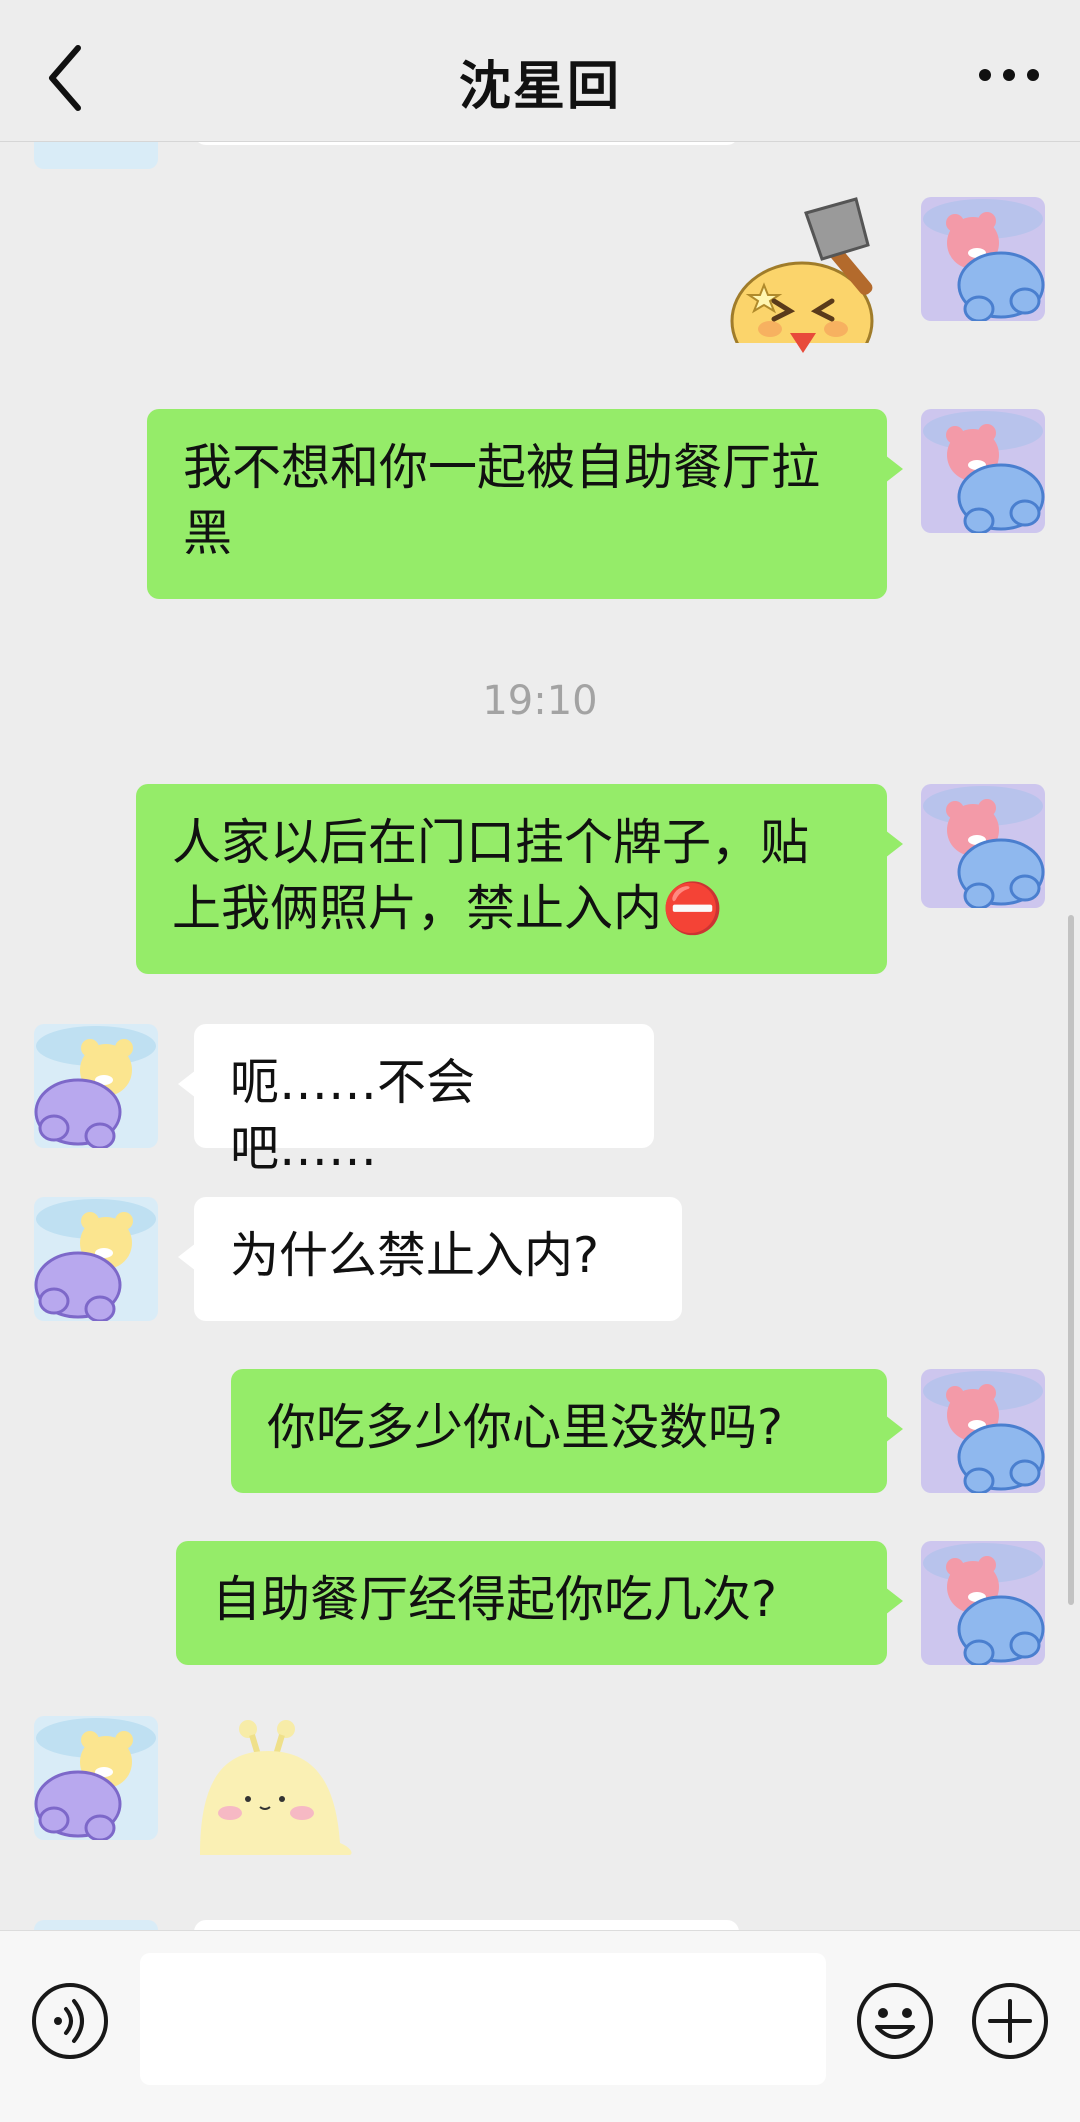 The image size is (1080, 2122). I want to click on message-bubble-sent: 你吃多少你心里没数吗?, so click(567, 1431).